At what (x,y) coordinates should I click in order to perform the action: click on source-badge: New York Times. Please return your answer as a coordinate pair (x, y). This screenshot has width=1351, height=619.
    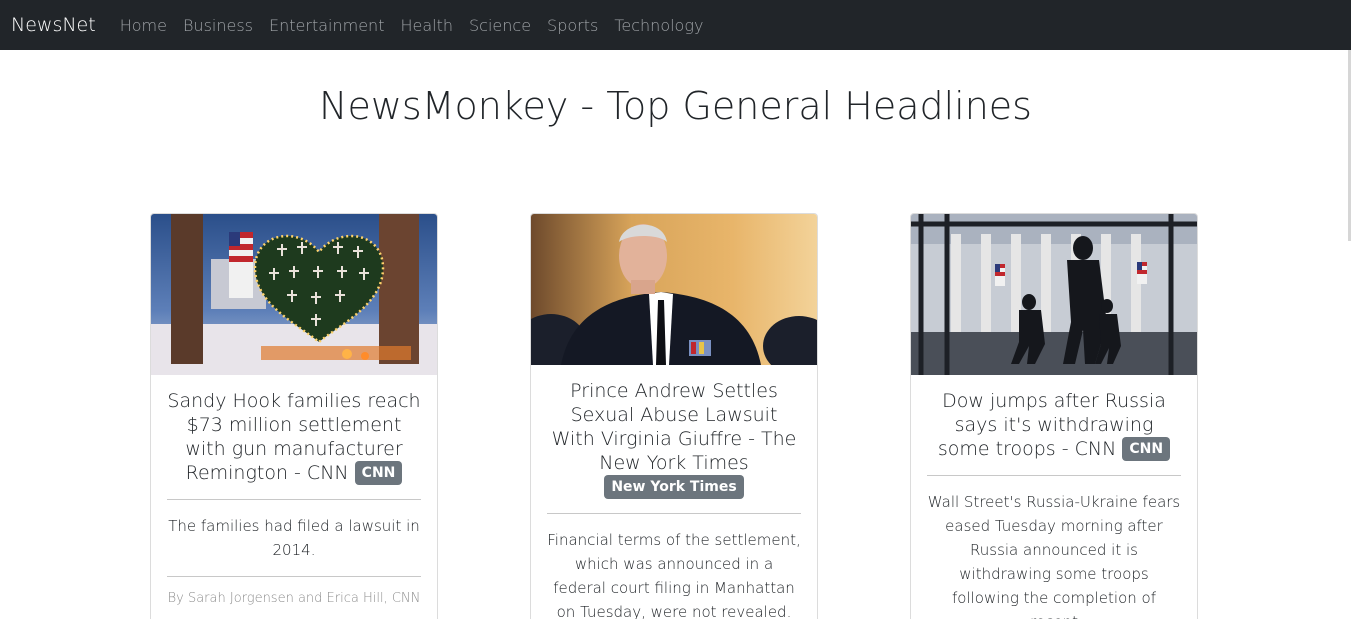
    Looking at the image, I should click on (674, 487).